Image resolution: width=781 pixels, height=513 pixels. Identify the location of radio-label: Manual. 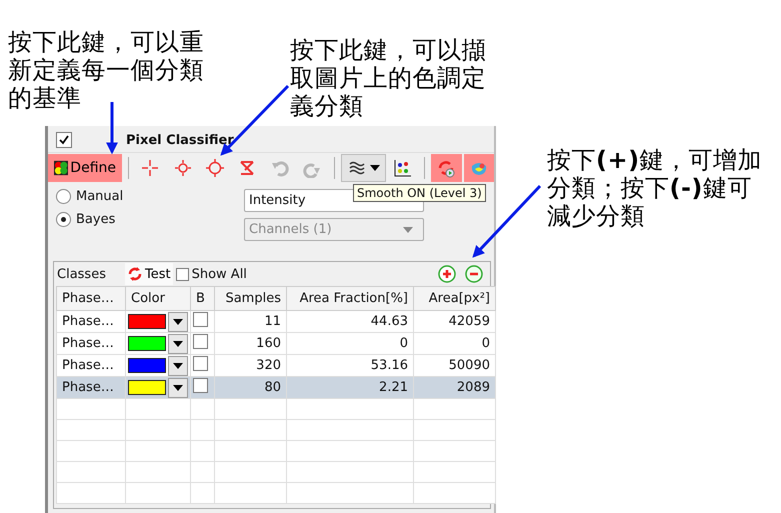
(100, 196).